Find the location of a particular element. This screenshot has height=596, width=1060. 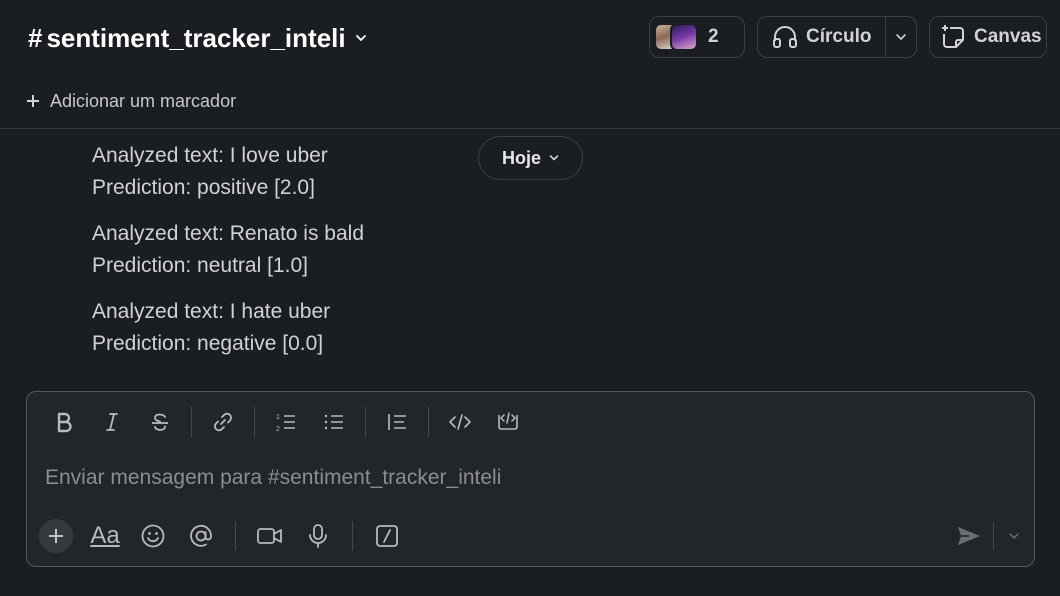

send-button is located at coordinates (969, 536).